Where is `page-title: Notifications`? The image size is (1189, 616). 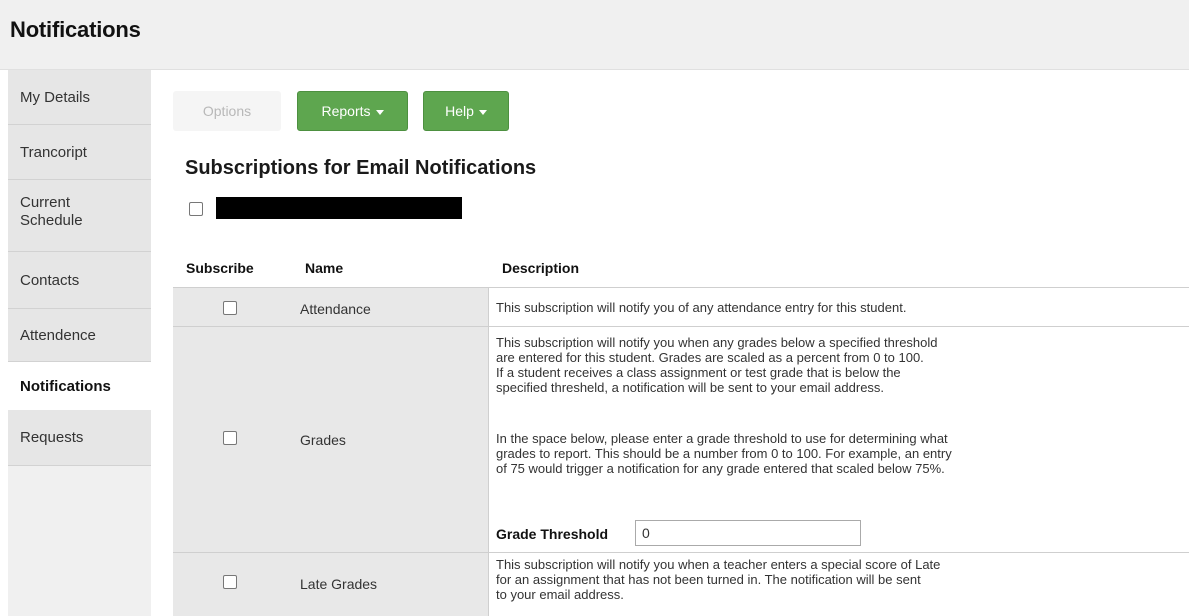 page-title: Notifications is located at coordinates (75, 29).